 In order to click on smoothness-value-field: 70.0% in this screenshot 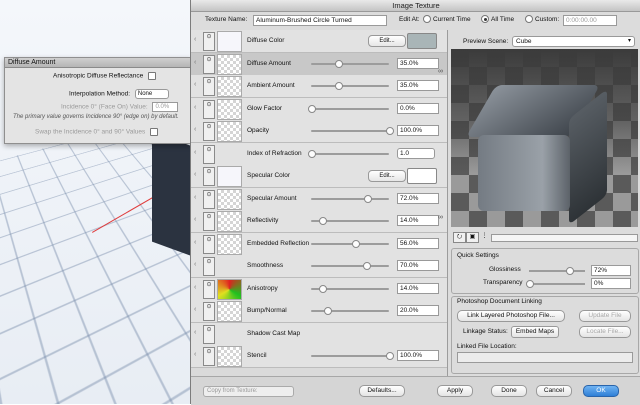, I will do `click(418, 265)`.